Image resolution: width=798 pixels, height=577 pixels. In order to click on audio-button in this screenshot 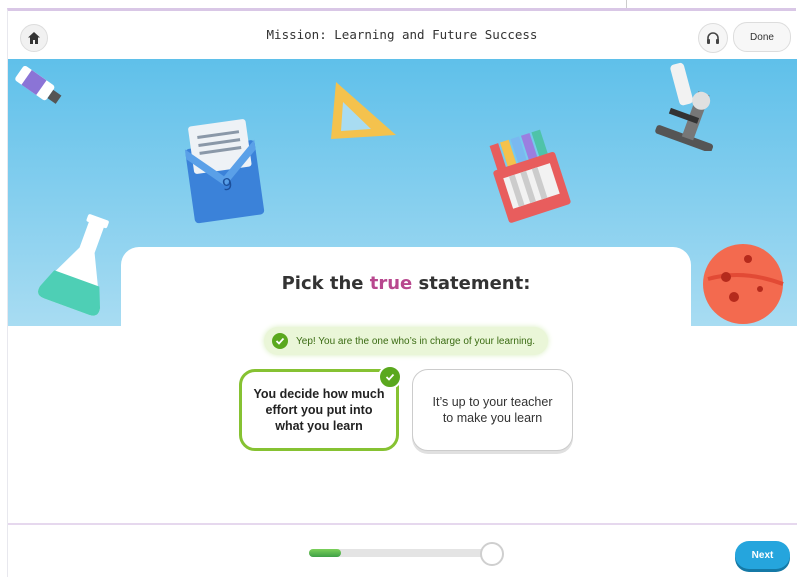, I will do `click(713, 38)`.